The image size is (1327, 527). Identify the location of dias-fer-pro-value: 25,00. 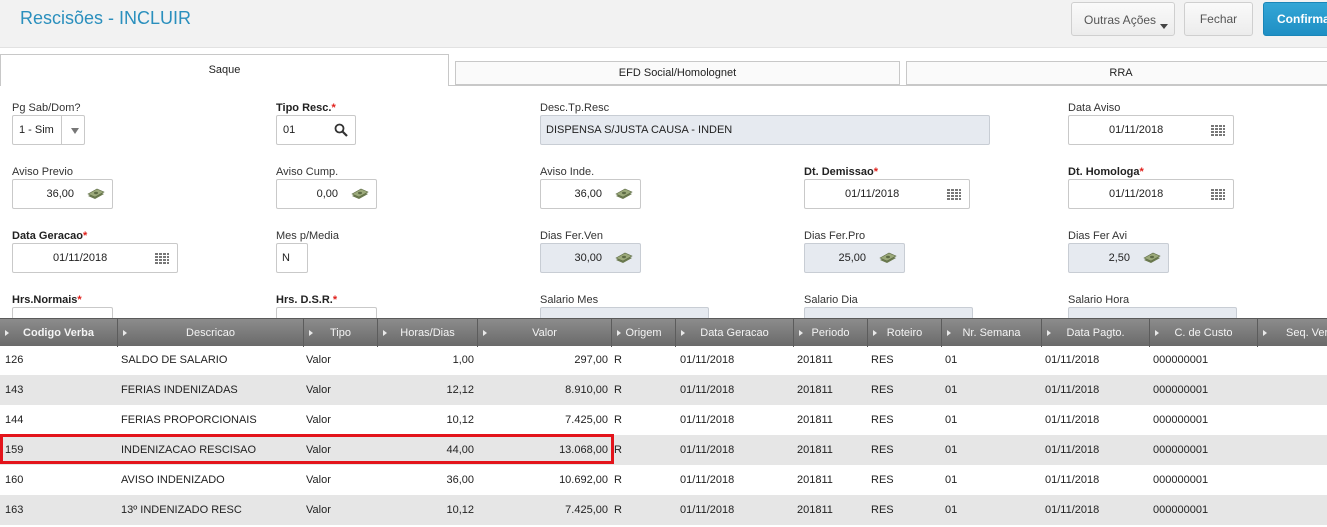
(852, 258).